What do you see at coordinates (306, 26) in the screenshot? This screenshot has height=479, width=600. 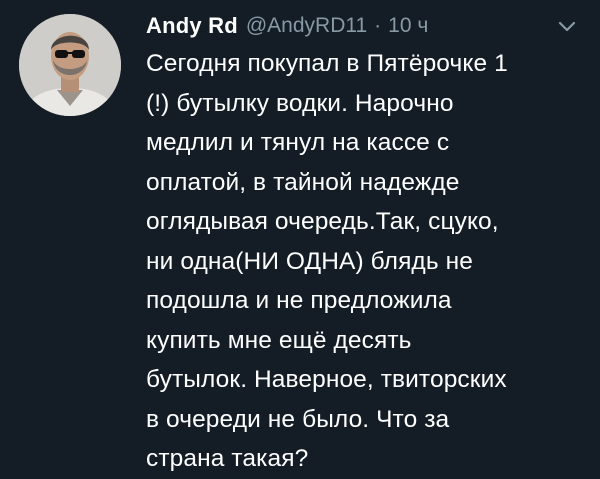 I see `user-handle: @AndyRD11` at bounding box center [306, 26].